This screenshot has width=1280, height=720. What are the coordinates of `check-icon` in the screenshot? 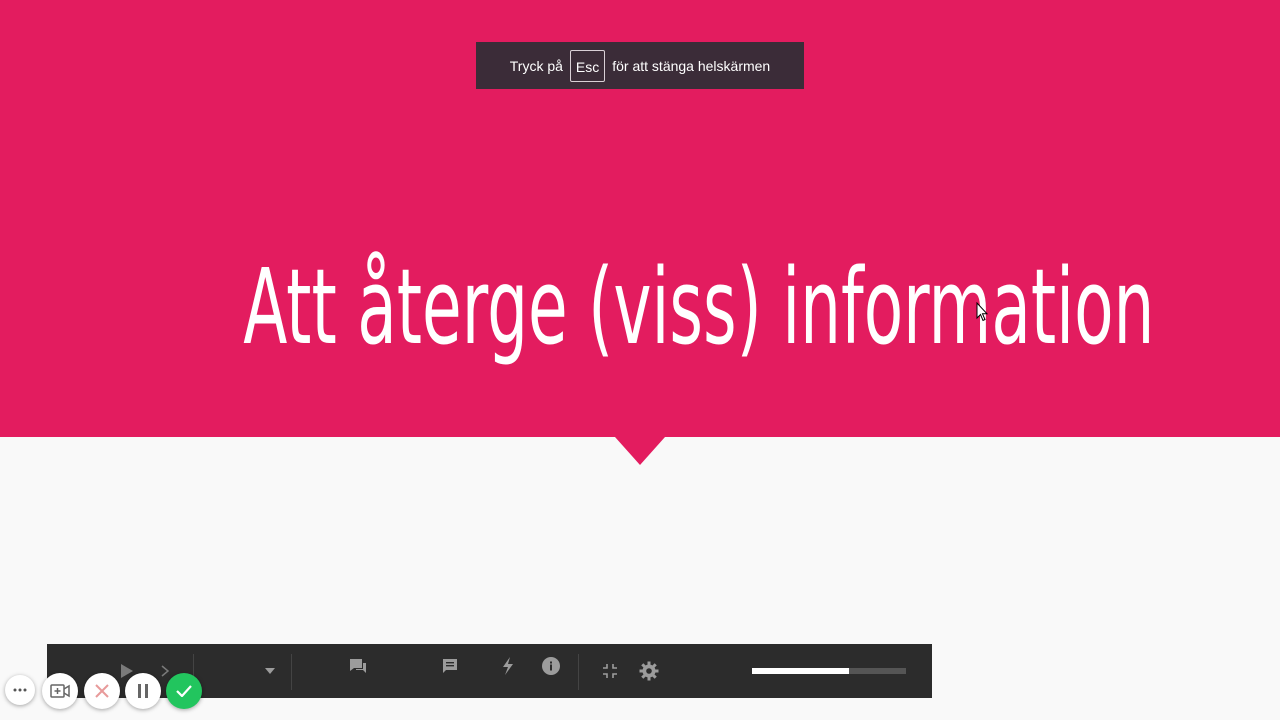 It's located at (184, 691).